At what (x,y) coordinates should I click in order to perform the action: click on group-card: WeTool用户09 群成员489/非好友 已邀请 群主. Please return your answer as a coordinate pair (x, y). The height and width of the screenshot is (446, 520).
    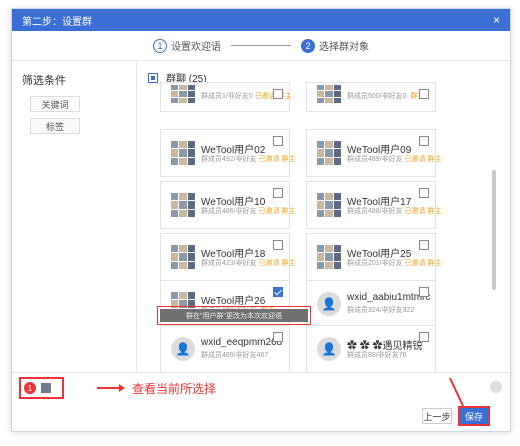
    Looking at the image, I should click on (374, 153).